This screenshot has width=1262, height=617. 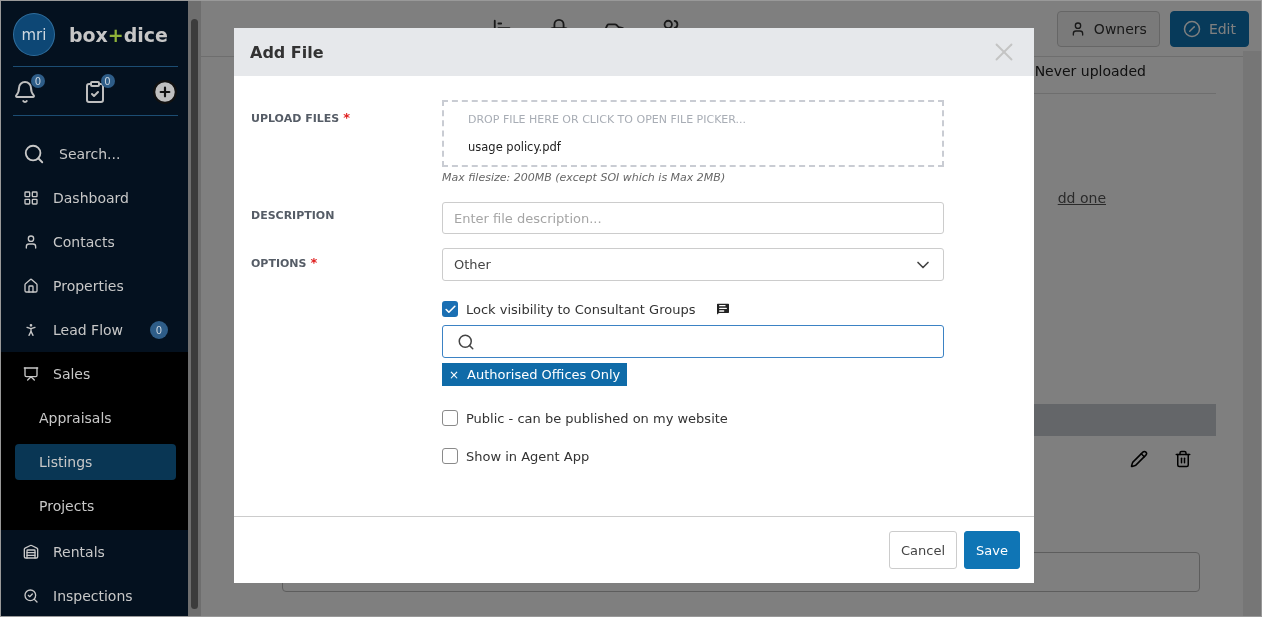 What do you see at coordinates (528, 456) in the screenshot?
I see `checkbox-label: Show in Agent App` at bounding box center [528, 456].